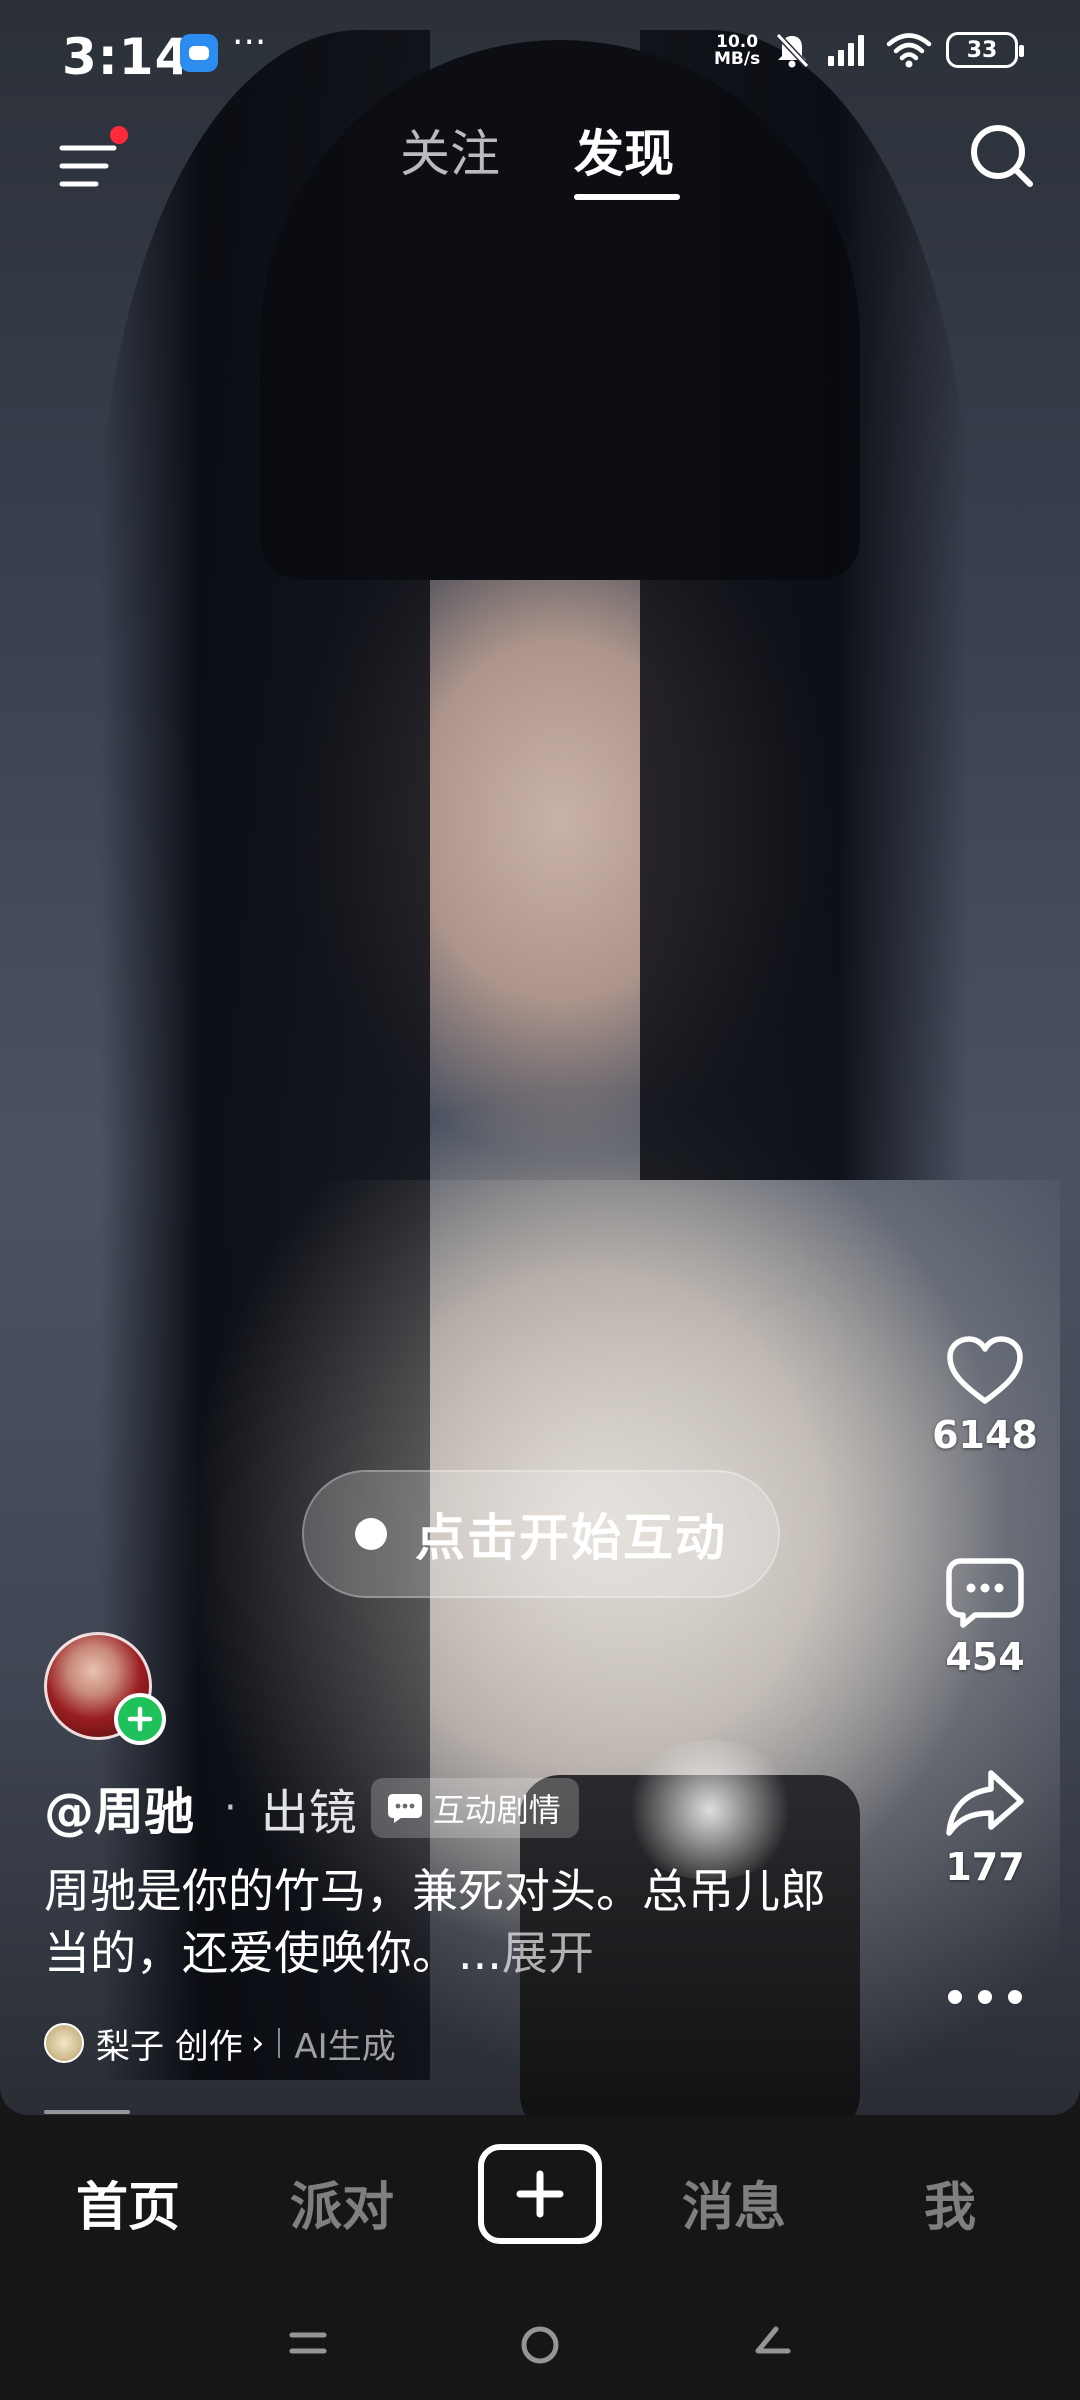 This screenshot has width=1080, height=2400. I want to click on post-description: 周驰是你的竹马，兼死对头。总吊儿郎当的，还爱使唤你。...展开, so click(439, 1922).